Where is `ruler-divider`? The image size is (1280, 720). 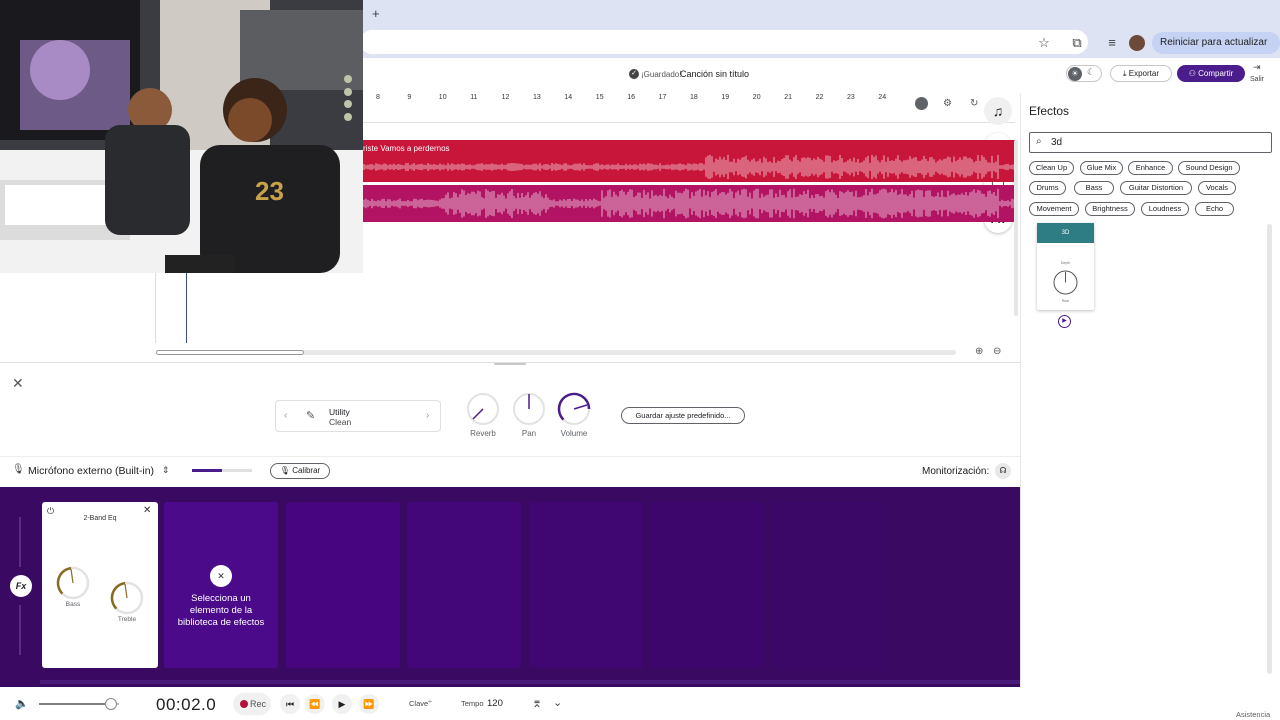
ruler-divider is located at coordinates (689, 122).